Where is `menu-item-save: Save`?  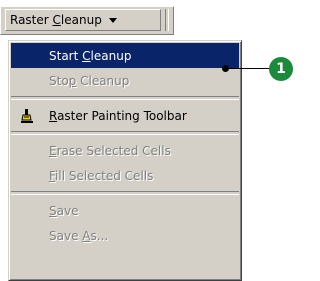 menu-item-save: Save is located at coordinates (125, 210).